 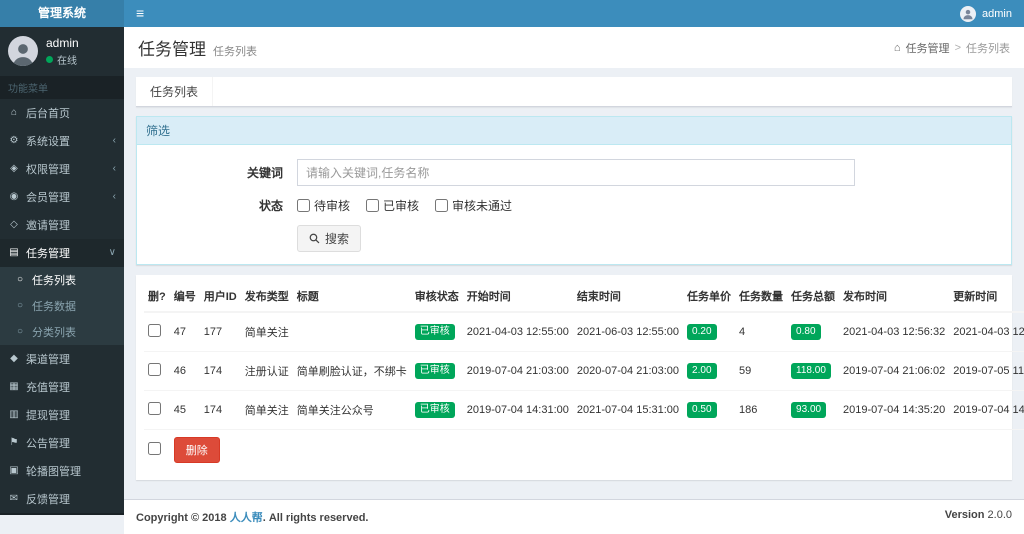 I want to click on sidebar-item-label: 权限管理, so click(x=48, y=169).